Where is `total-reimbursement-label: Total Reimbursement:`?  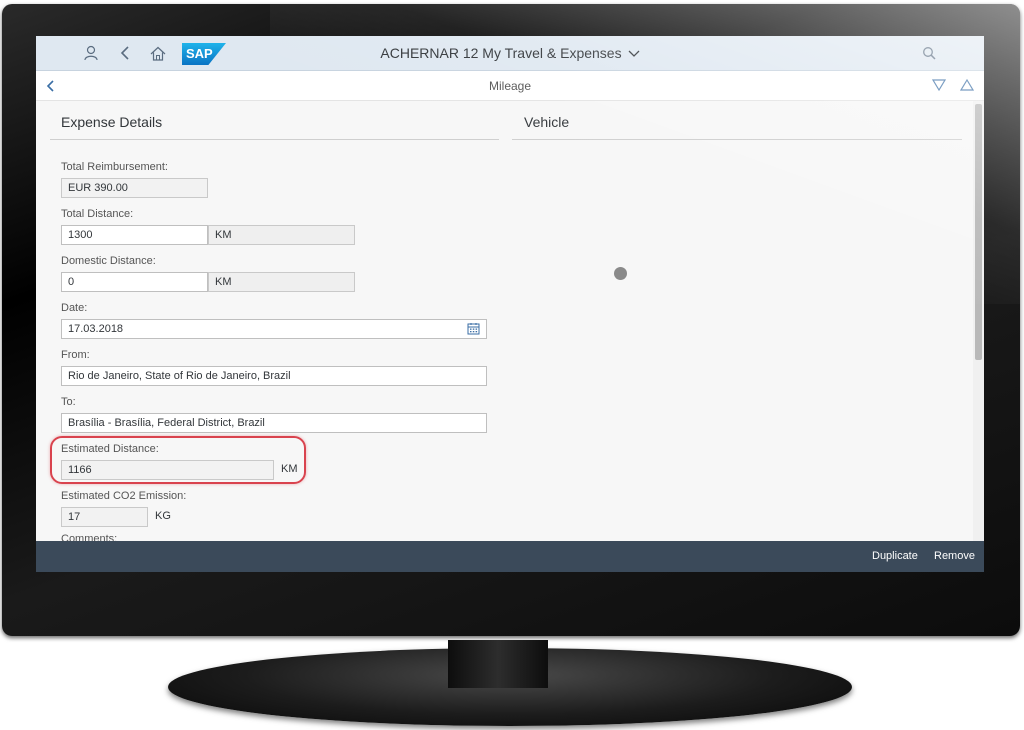 total-reimbursement-label: Total Reimbursement: is located at coordinates (114, 167).